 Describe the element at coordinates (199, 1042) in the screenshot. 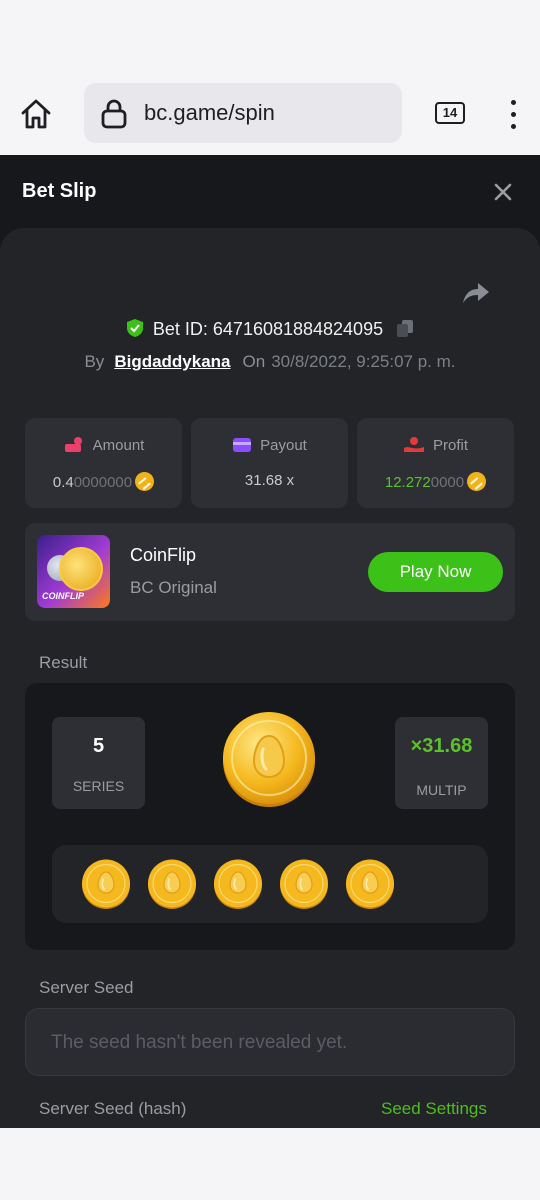

I see `server-seed-placeholder: The seed hasn't been revealed yet.` at that location.